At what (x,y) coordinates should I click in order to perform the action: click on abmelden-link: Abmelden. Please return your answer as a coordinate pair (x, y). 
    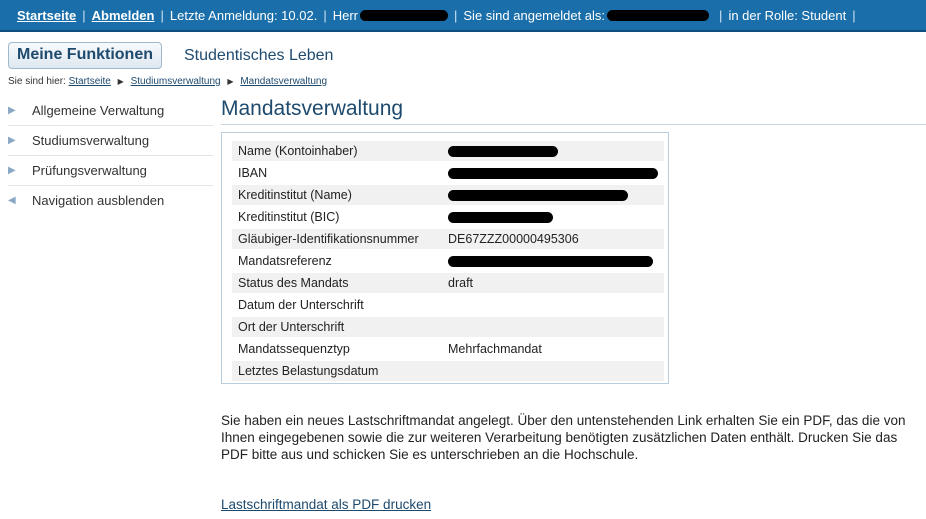
    Looking at the image, I should click on (123, 15).